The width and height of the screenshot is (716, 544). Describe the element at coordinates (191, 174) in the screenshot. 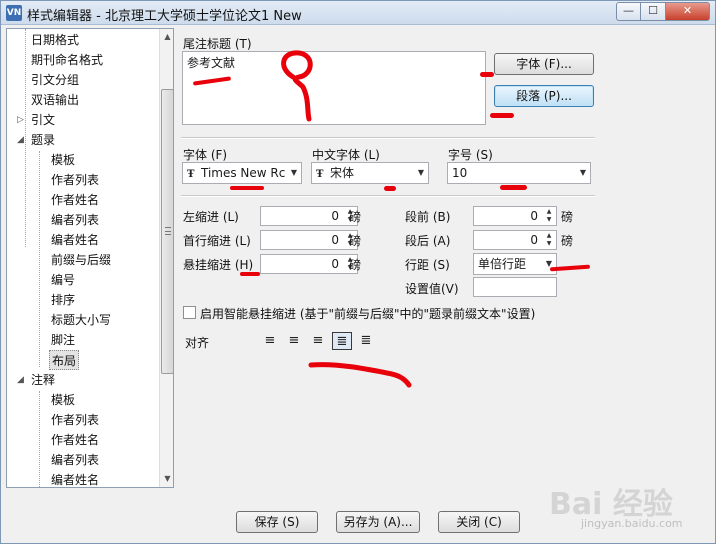

I see `truetype-icon: Ŧ` at that location.